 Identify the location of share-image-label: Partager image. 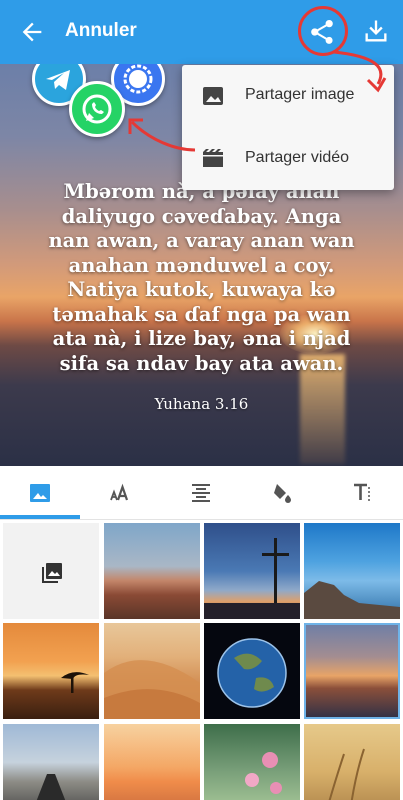
(300, 94).